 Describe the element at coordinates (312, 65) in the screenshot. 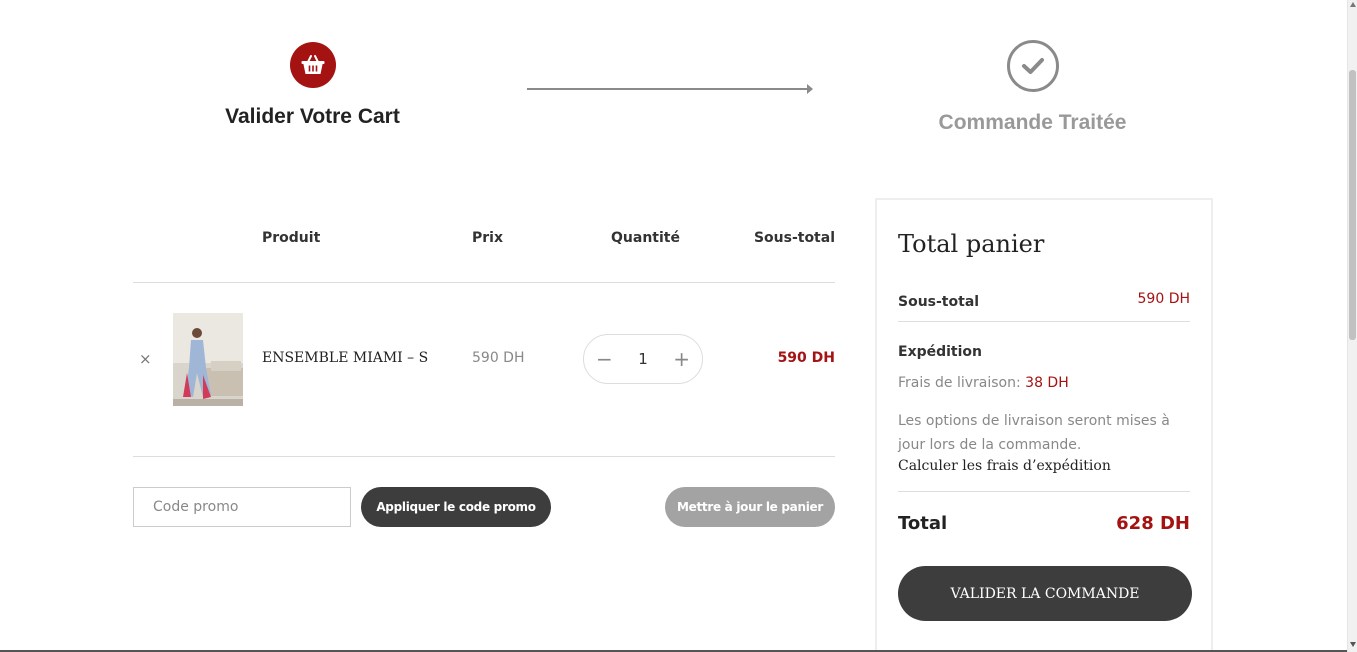

I see `basket-icon` at that location.